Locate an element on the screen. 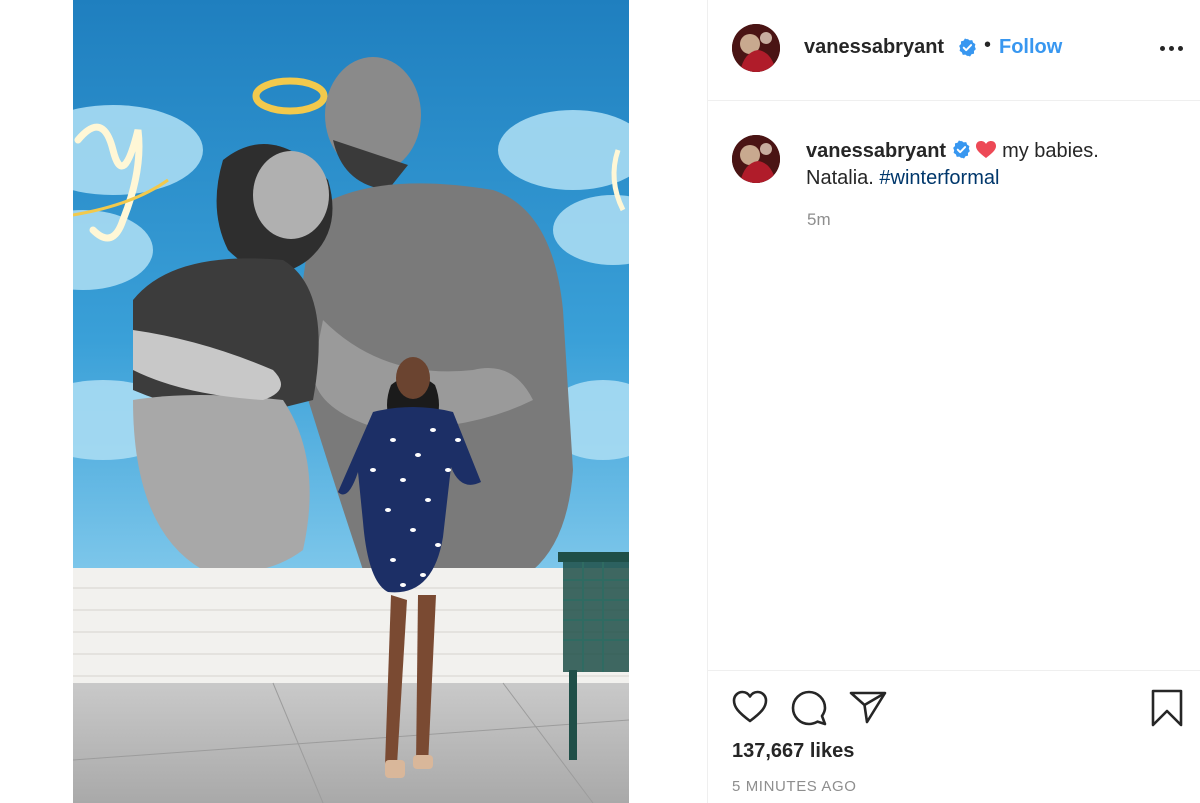  comment-icon is located at coordinates (809, 708).